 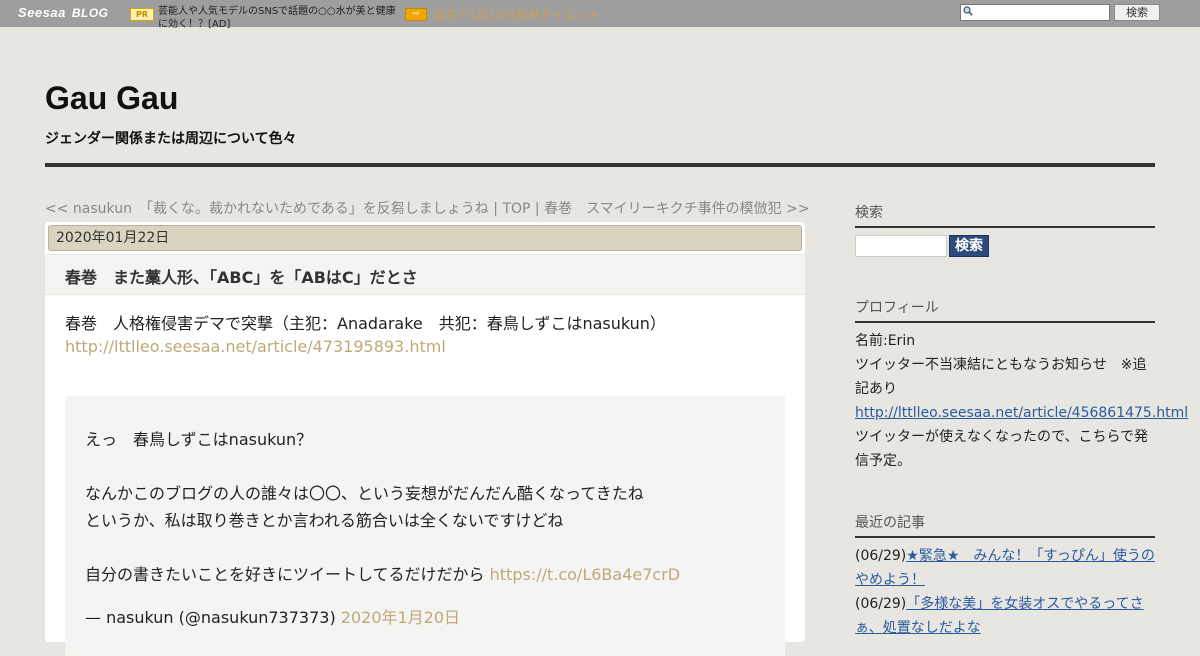 I want to click on search-icon, so click(x=968, y=11).